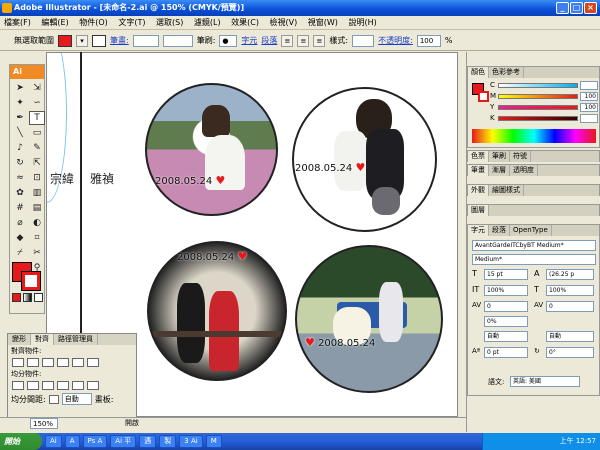 Image resolution: width=600 pixels, height=450 pixels. Describe the element at coordinates (38, 297) in the screenshot. I see `none-mode-icon` at that location.